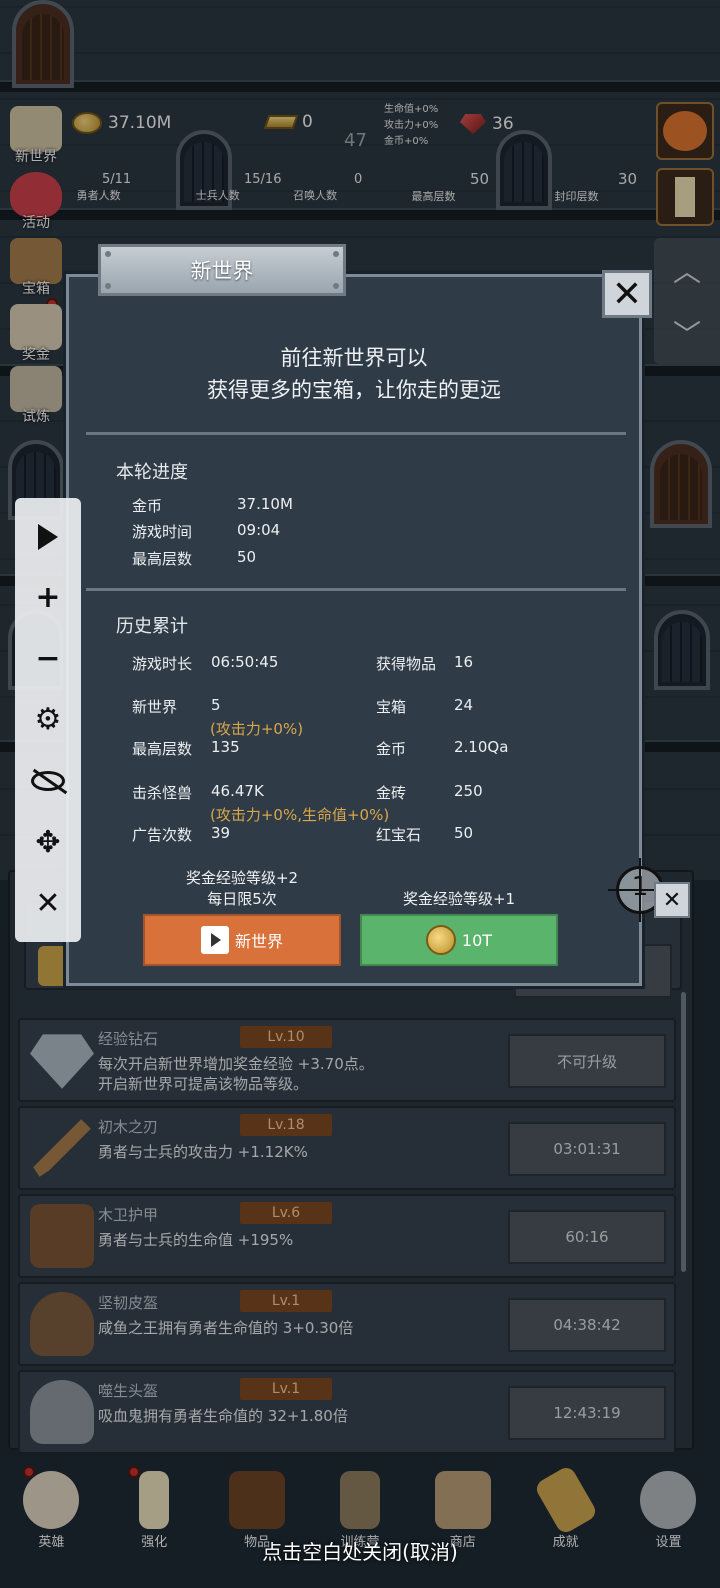 This screenshot has width=720, height=1588. What do you see at coordinates (98, 195) in the screenshot?
I see `hero-count-label: 勇者人数` at bounding box center [98, 195].